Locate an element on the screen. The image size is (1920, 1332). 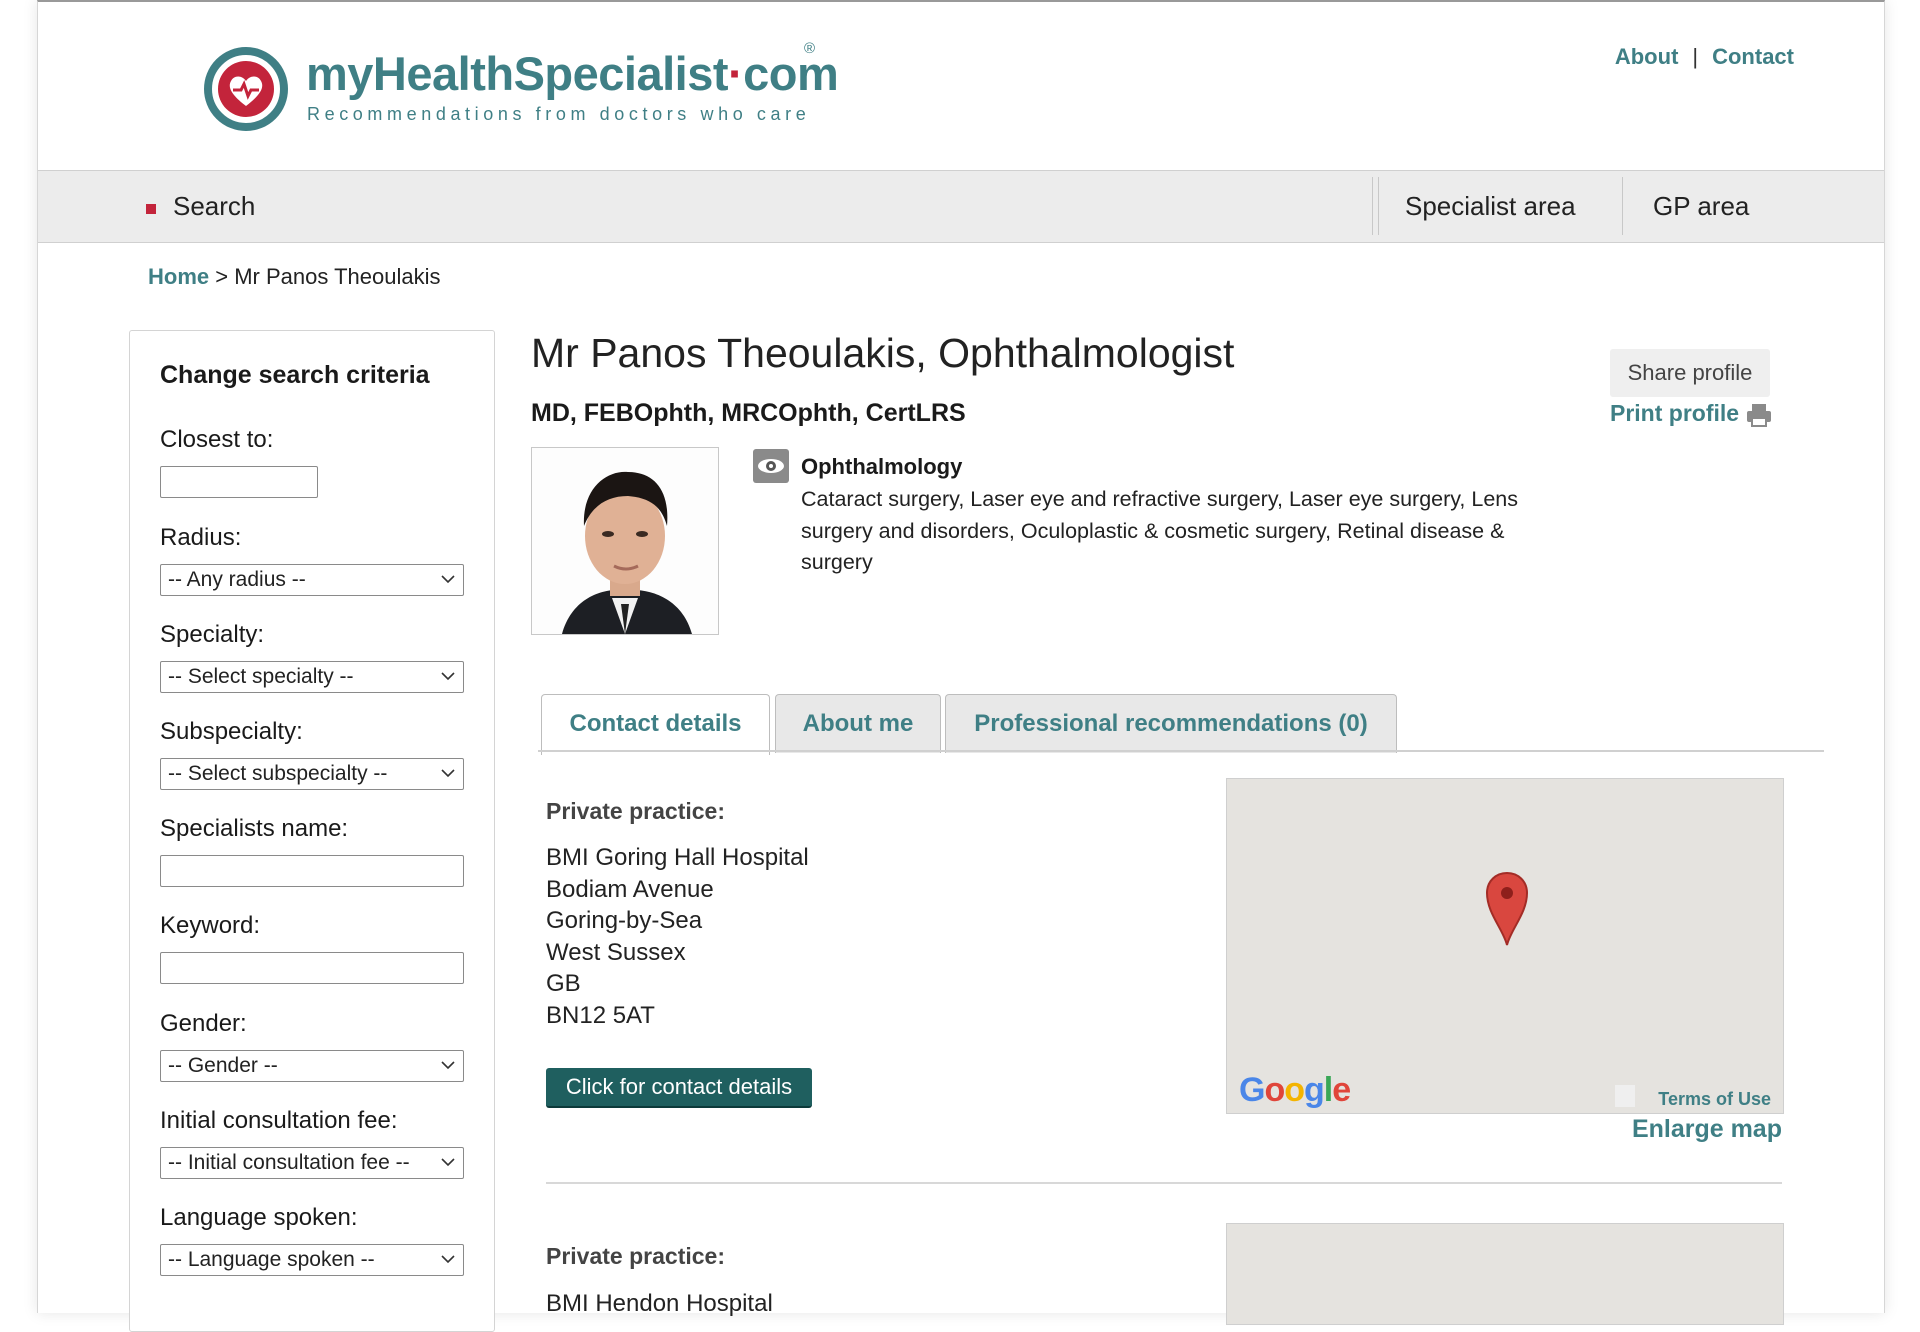
consultation-fee-label: Initial consultation fee: is located at coordinates (279, 1120).